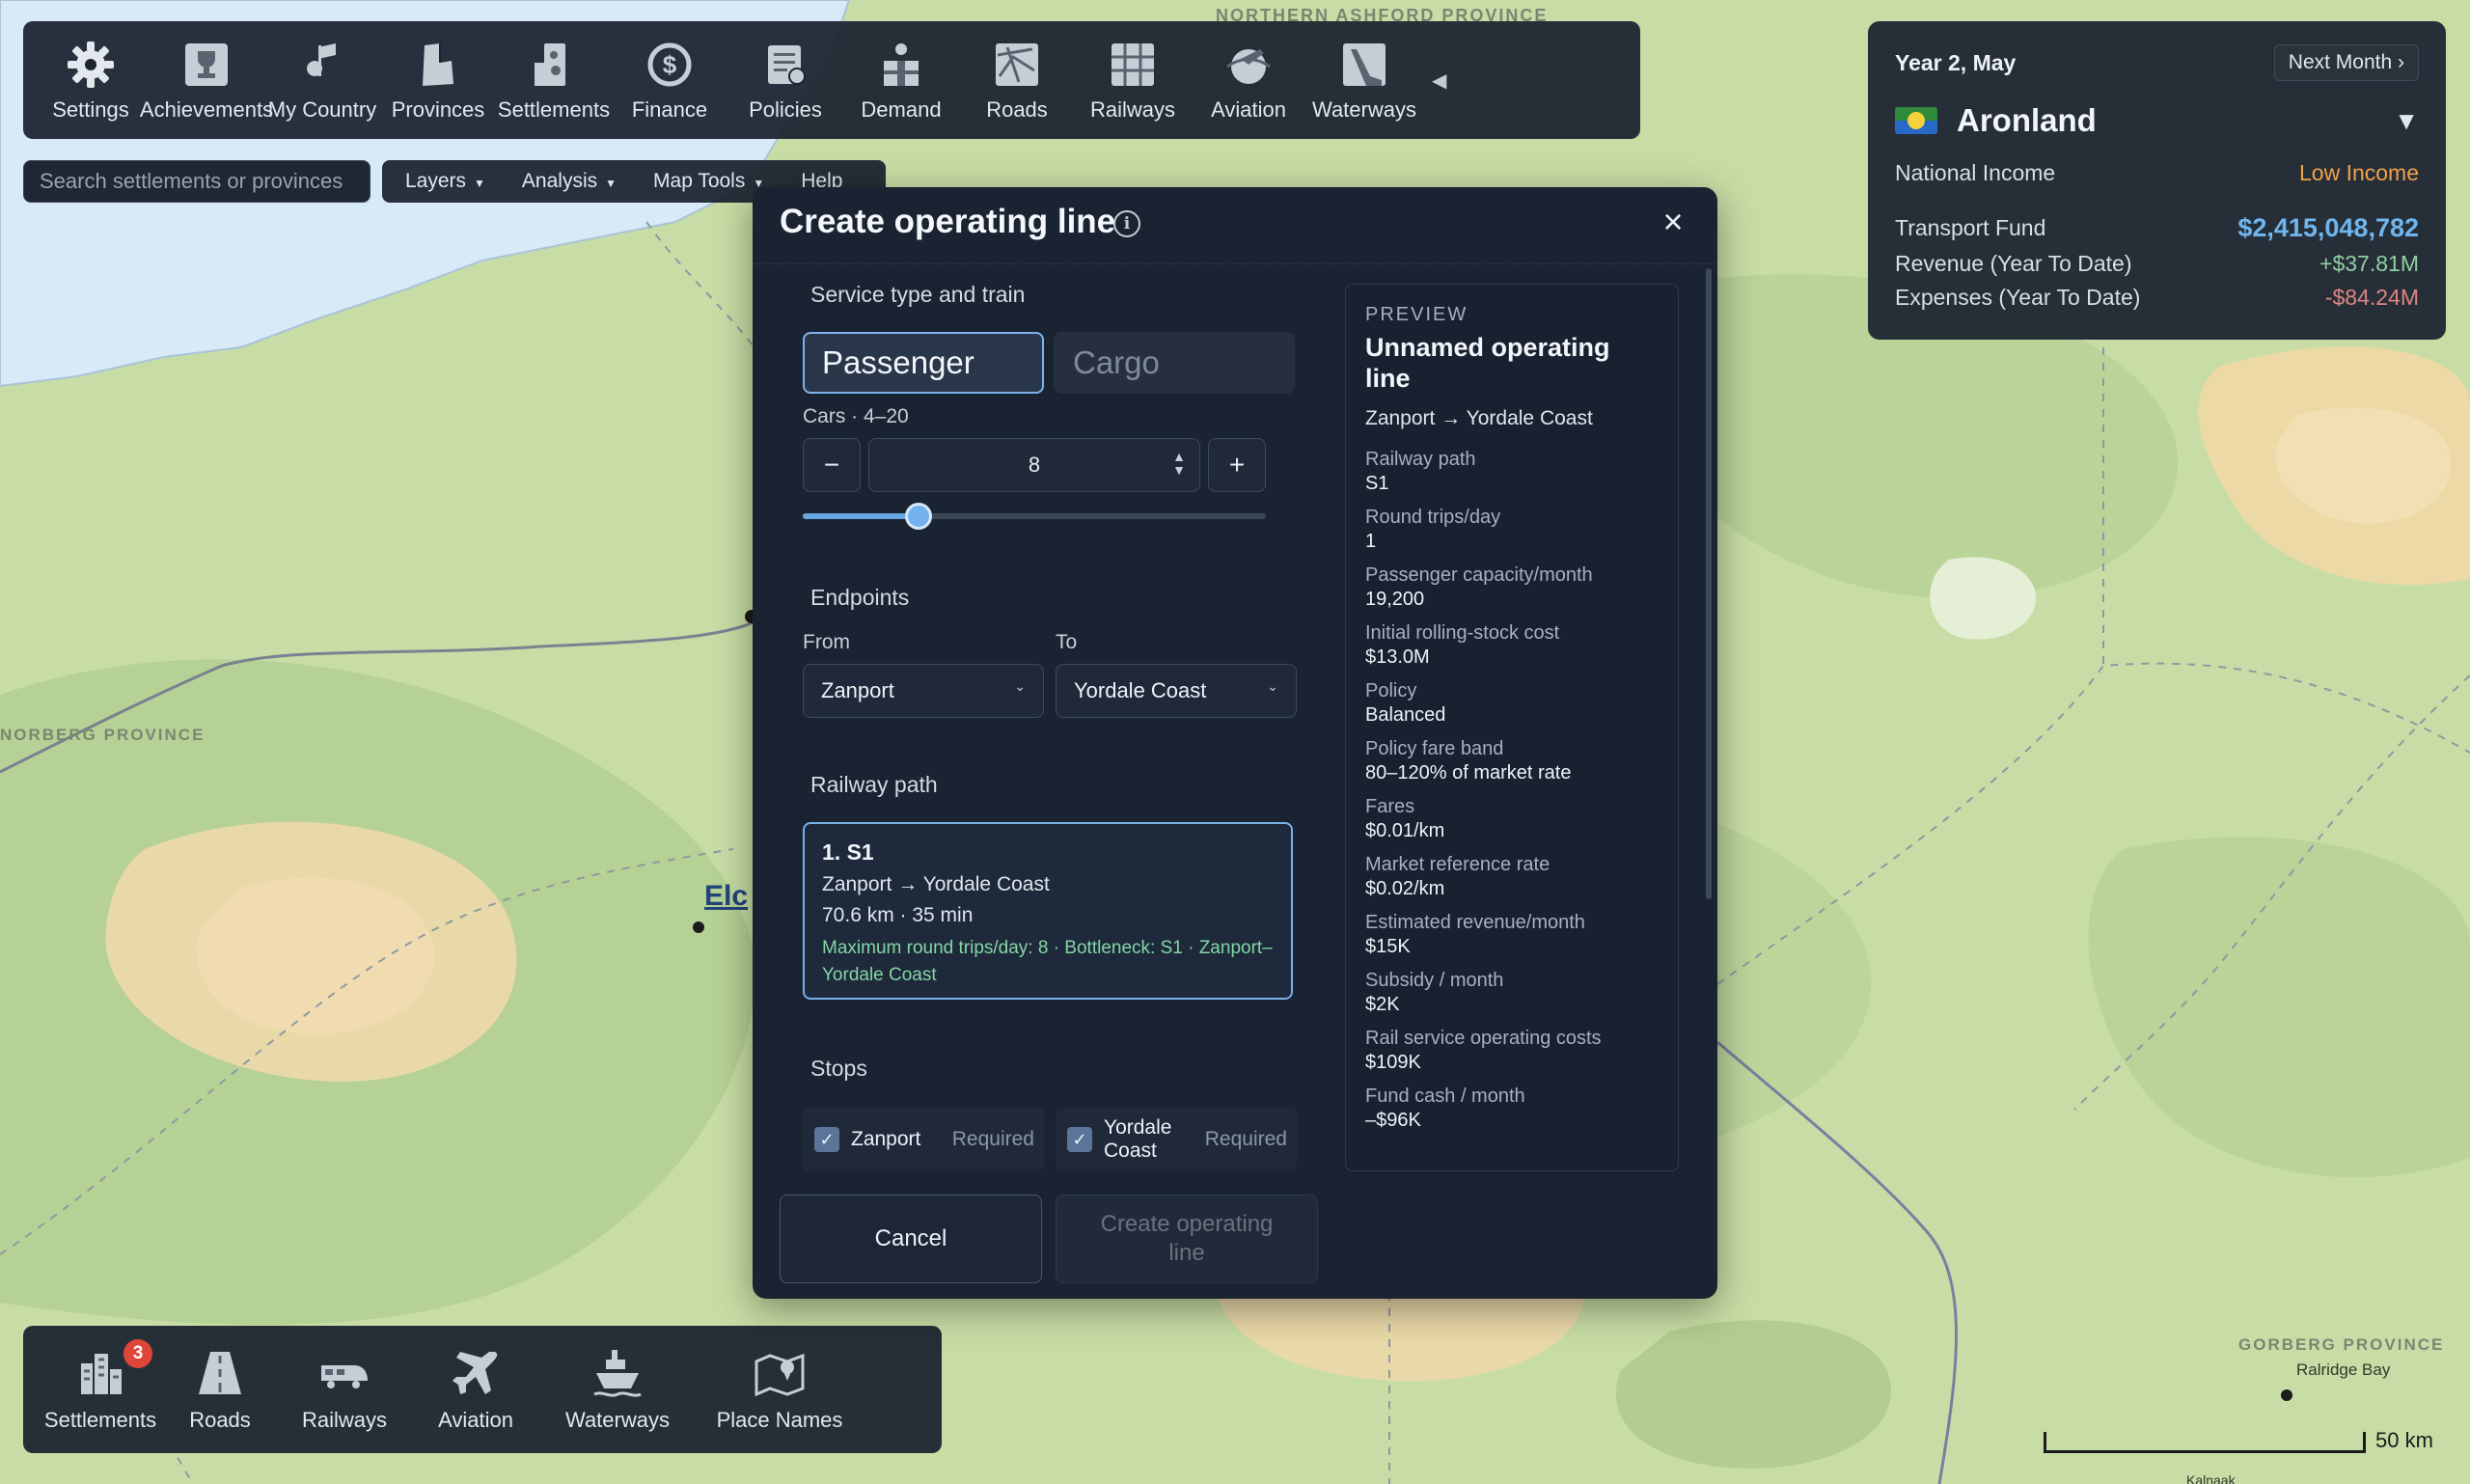 This screenshot has height=1484, width=2470. What do you see at coordinates (1176, 1139) in the screenshot?
I see `stop-item-yordale-coast: ✓ Yordale Coast Required` at bounding box center [1176, 1139].